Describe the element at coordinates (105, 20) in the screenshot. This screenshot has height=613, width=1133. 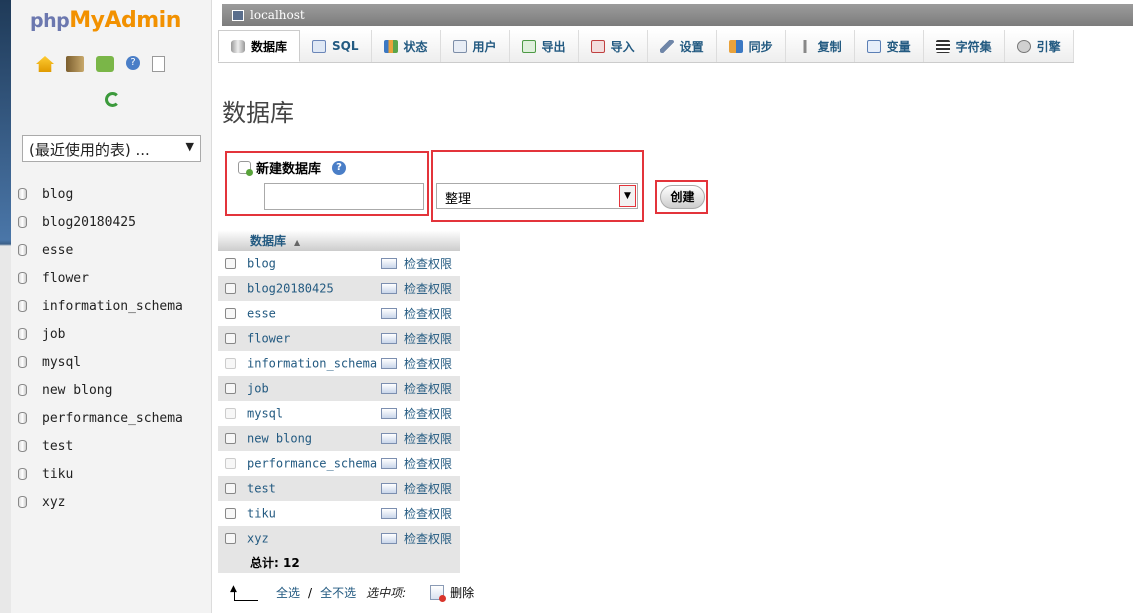
I see `phpmyadmin-logo: phpMyAdmin` at that location.